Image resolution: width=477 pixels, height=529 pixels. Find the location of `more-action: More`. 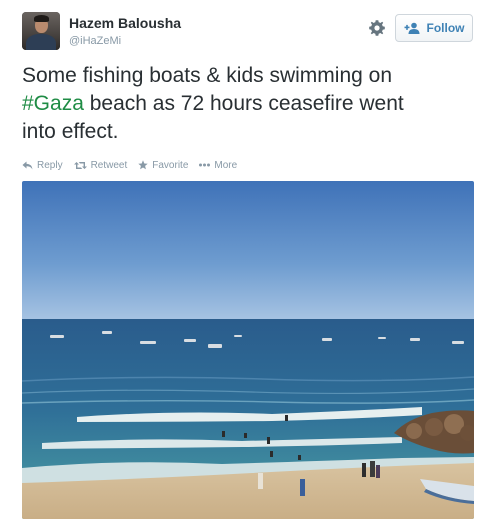

more-action: More is located at coordinates (218, 165).